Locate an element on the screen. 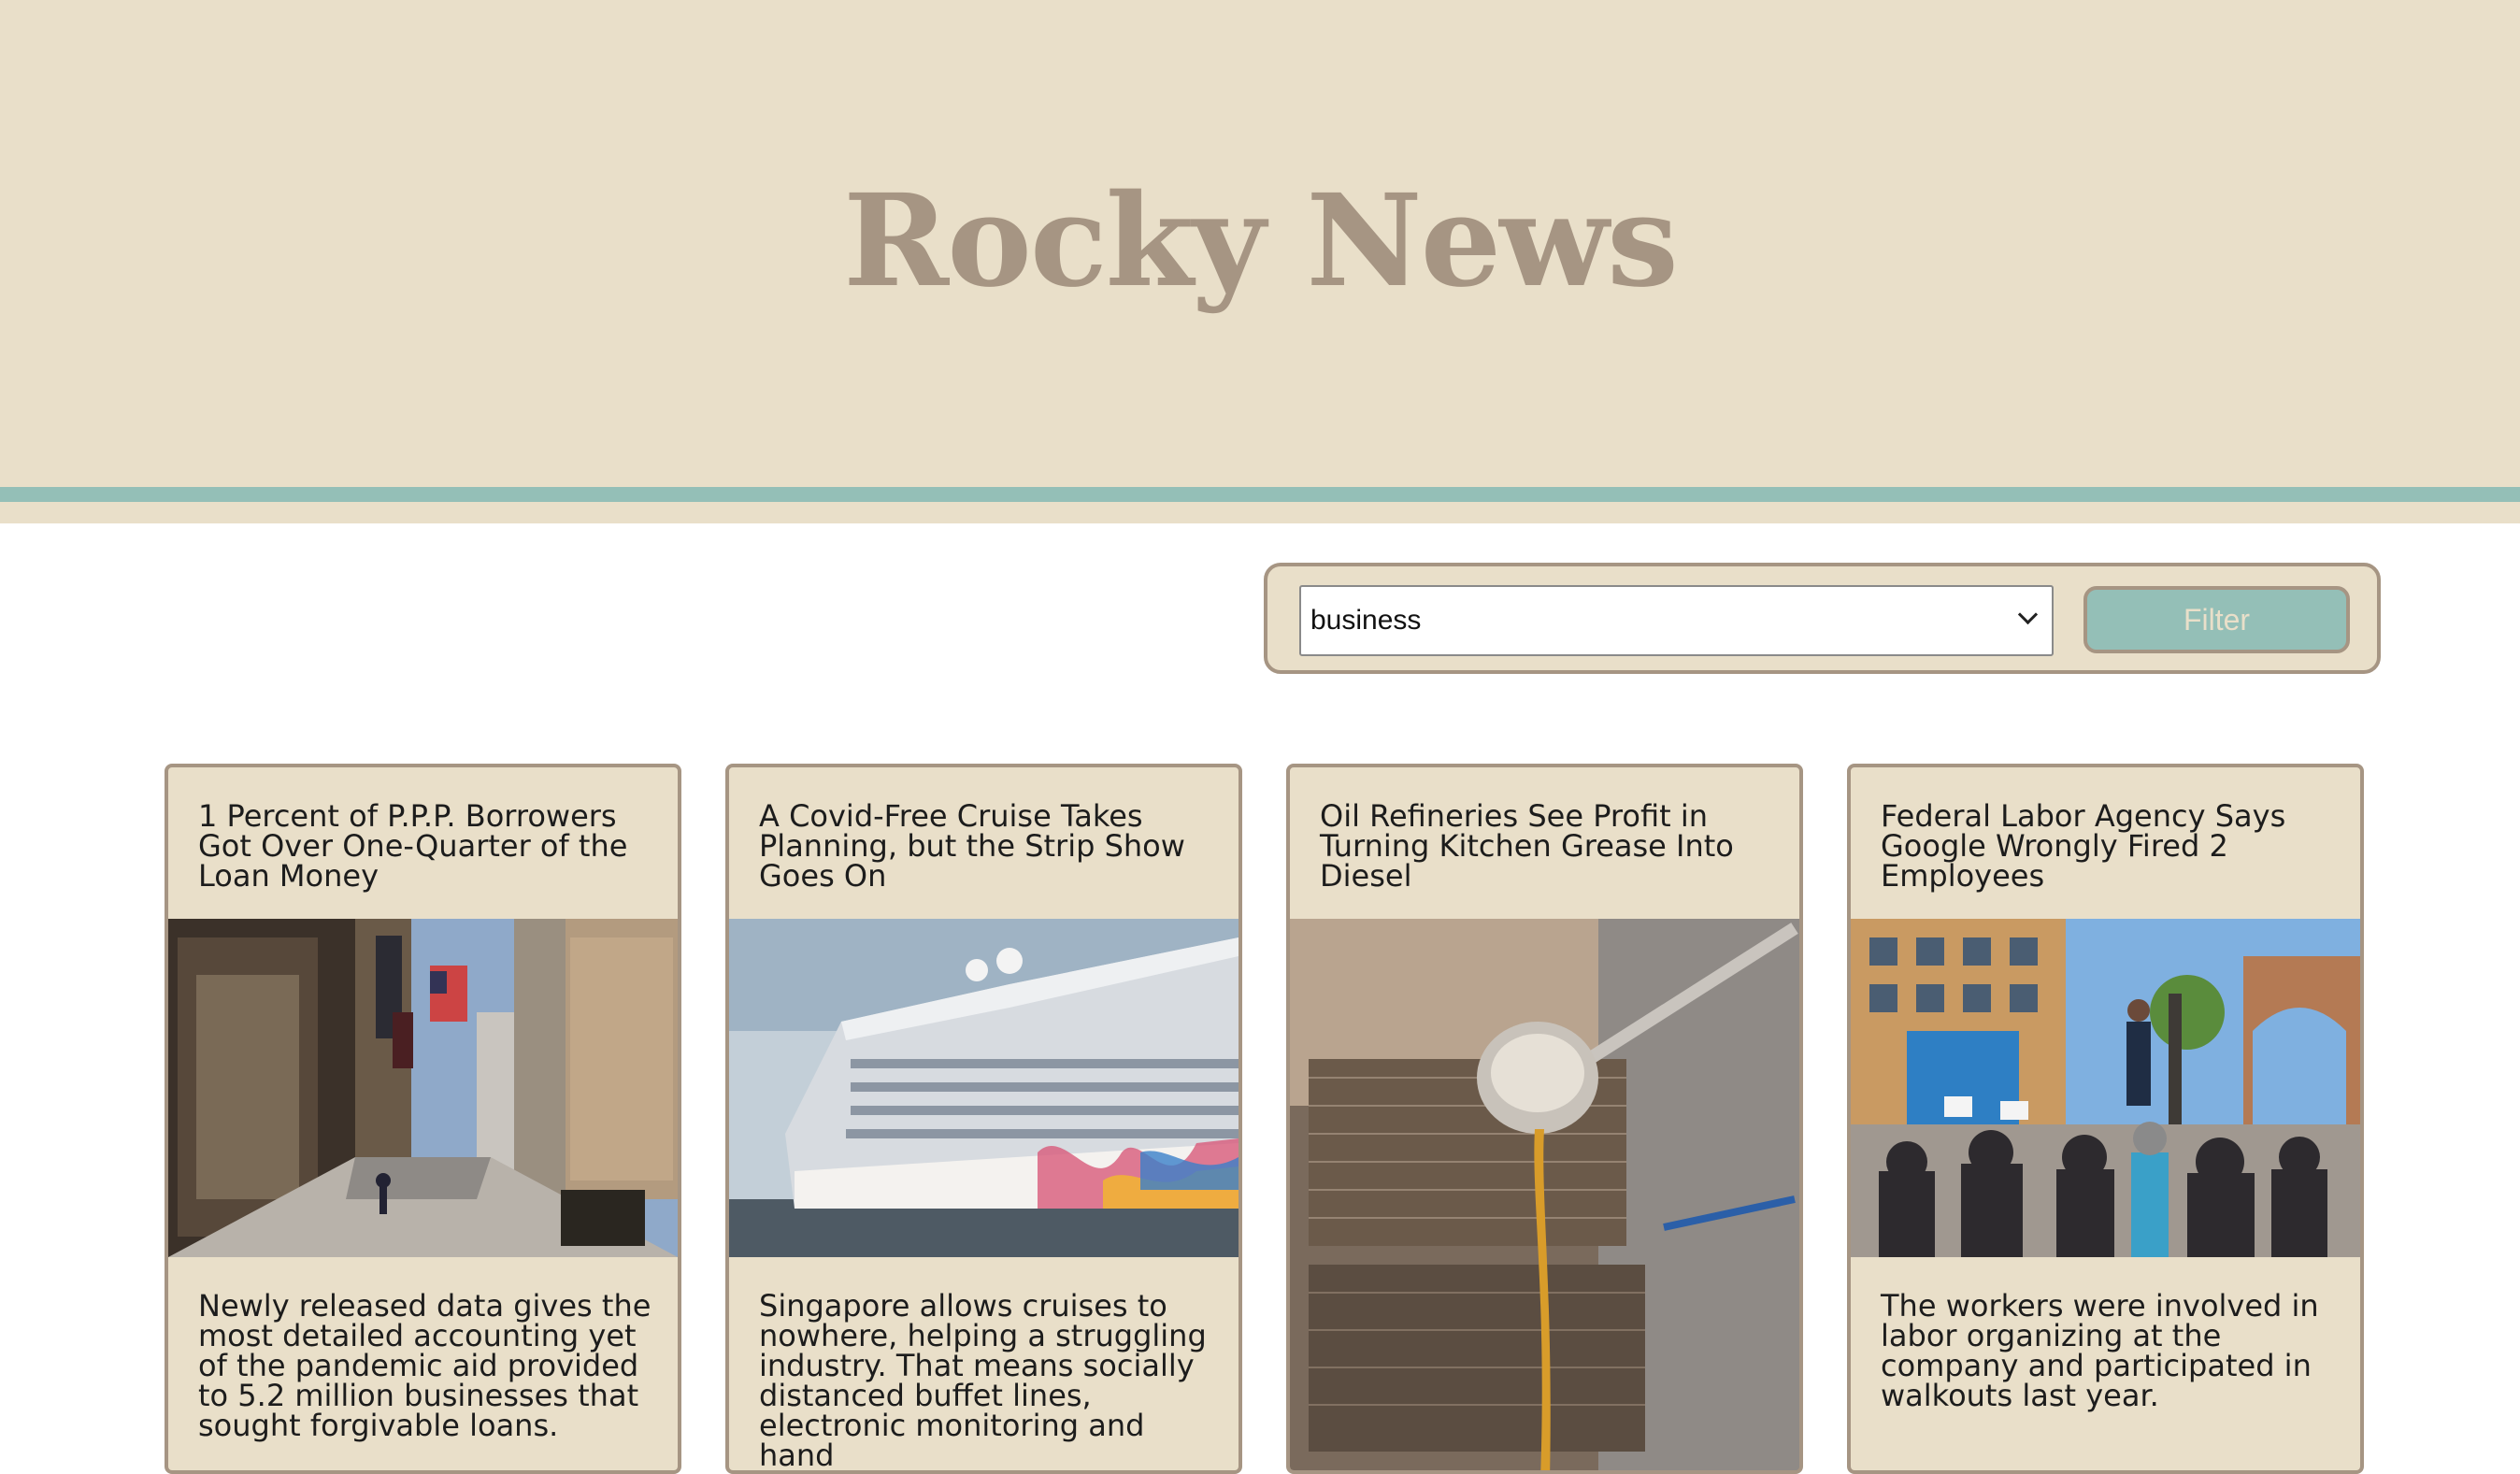 This screenshot has height=1474, width=2520. article-image-city-street is located at coordinates (423, 1088).